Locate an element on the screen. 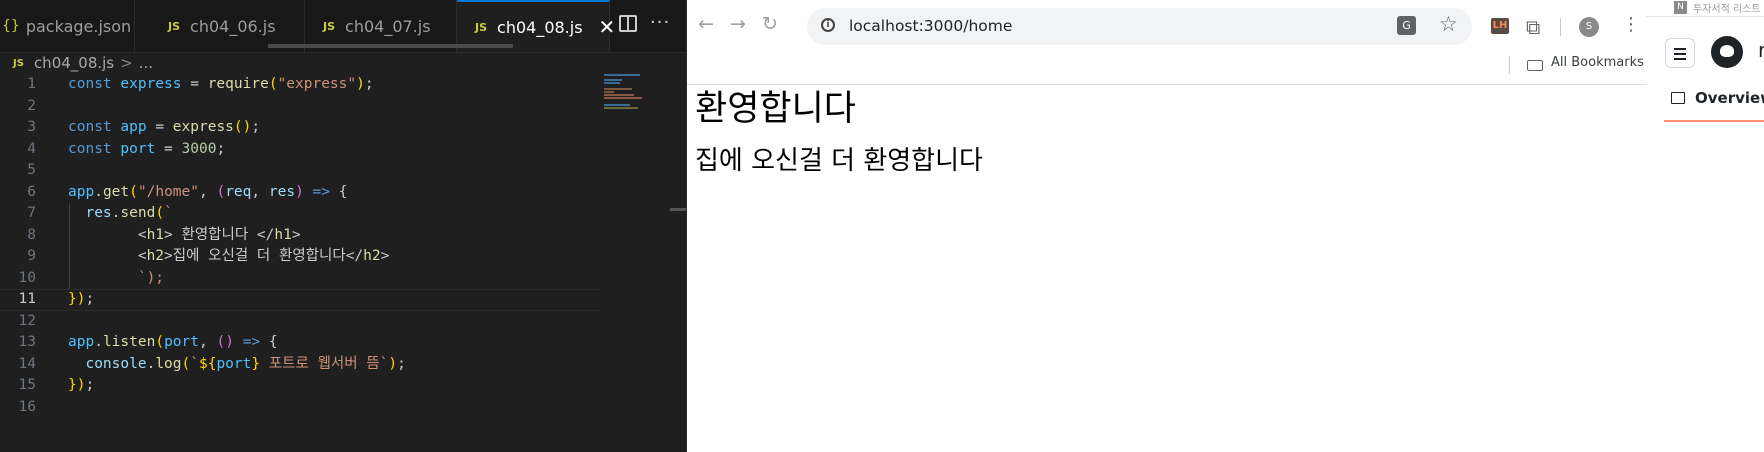  code-text: console.log(`${port} 포트로 웹서버 뜸`); is located at coordinates (236, 365).